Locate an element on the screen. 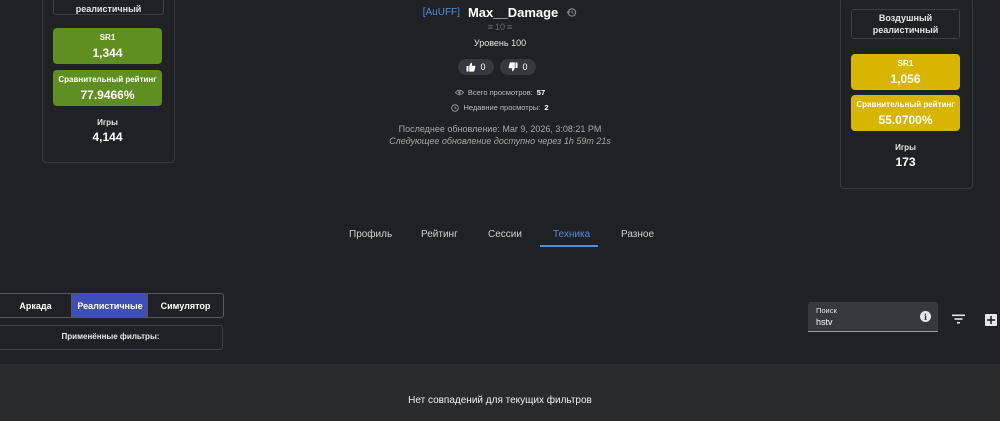 This screenshot has width=1000, height=421. right-sr-label: SR1 is located at coordinates (905, 63).